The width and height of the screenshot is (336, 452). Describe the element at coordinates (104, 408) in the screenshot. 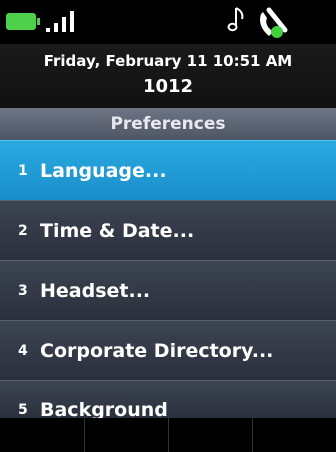

I see `menu-item-label: Background` at that location.